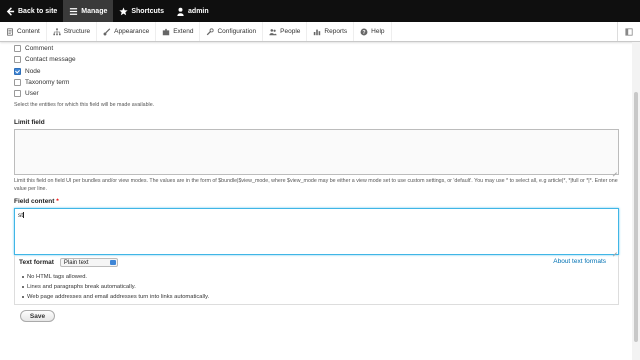 The height and width of the screenshot is (360, 640). I want to click on tray-item-people: People, so click(285, 31).